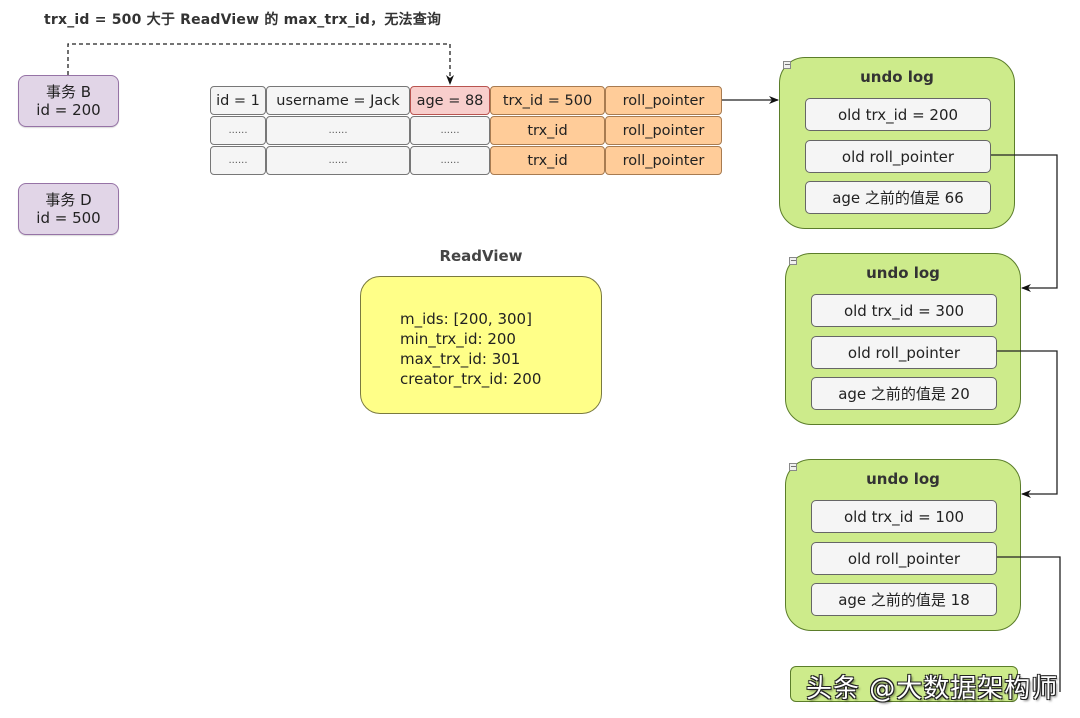  I want to click on transaction-name: 事务 B, so click(68, 92).